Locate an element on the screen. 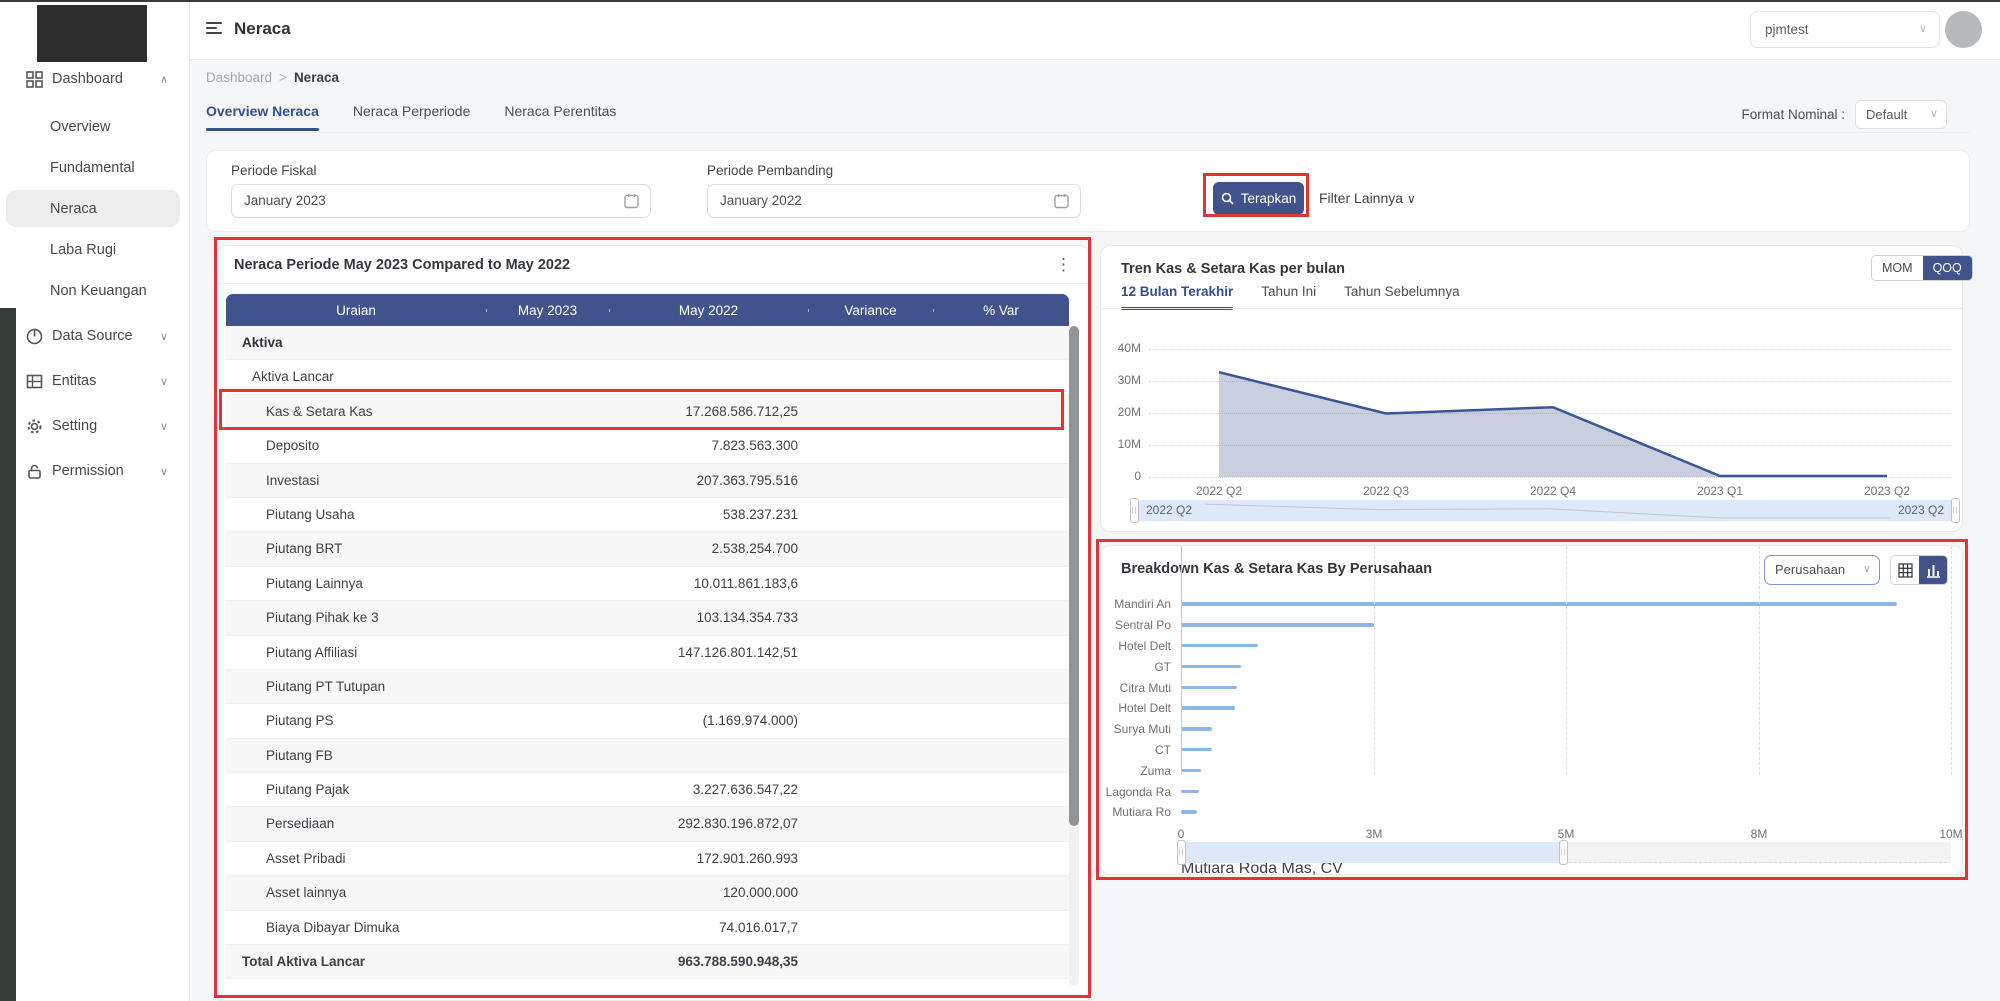 Image resolution: width=2000 pixels, height=1001 pixels. avatar is located at coordinates (1963, 29).